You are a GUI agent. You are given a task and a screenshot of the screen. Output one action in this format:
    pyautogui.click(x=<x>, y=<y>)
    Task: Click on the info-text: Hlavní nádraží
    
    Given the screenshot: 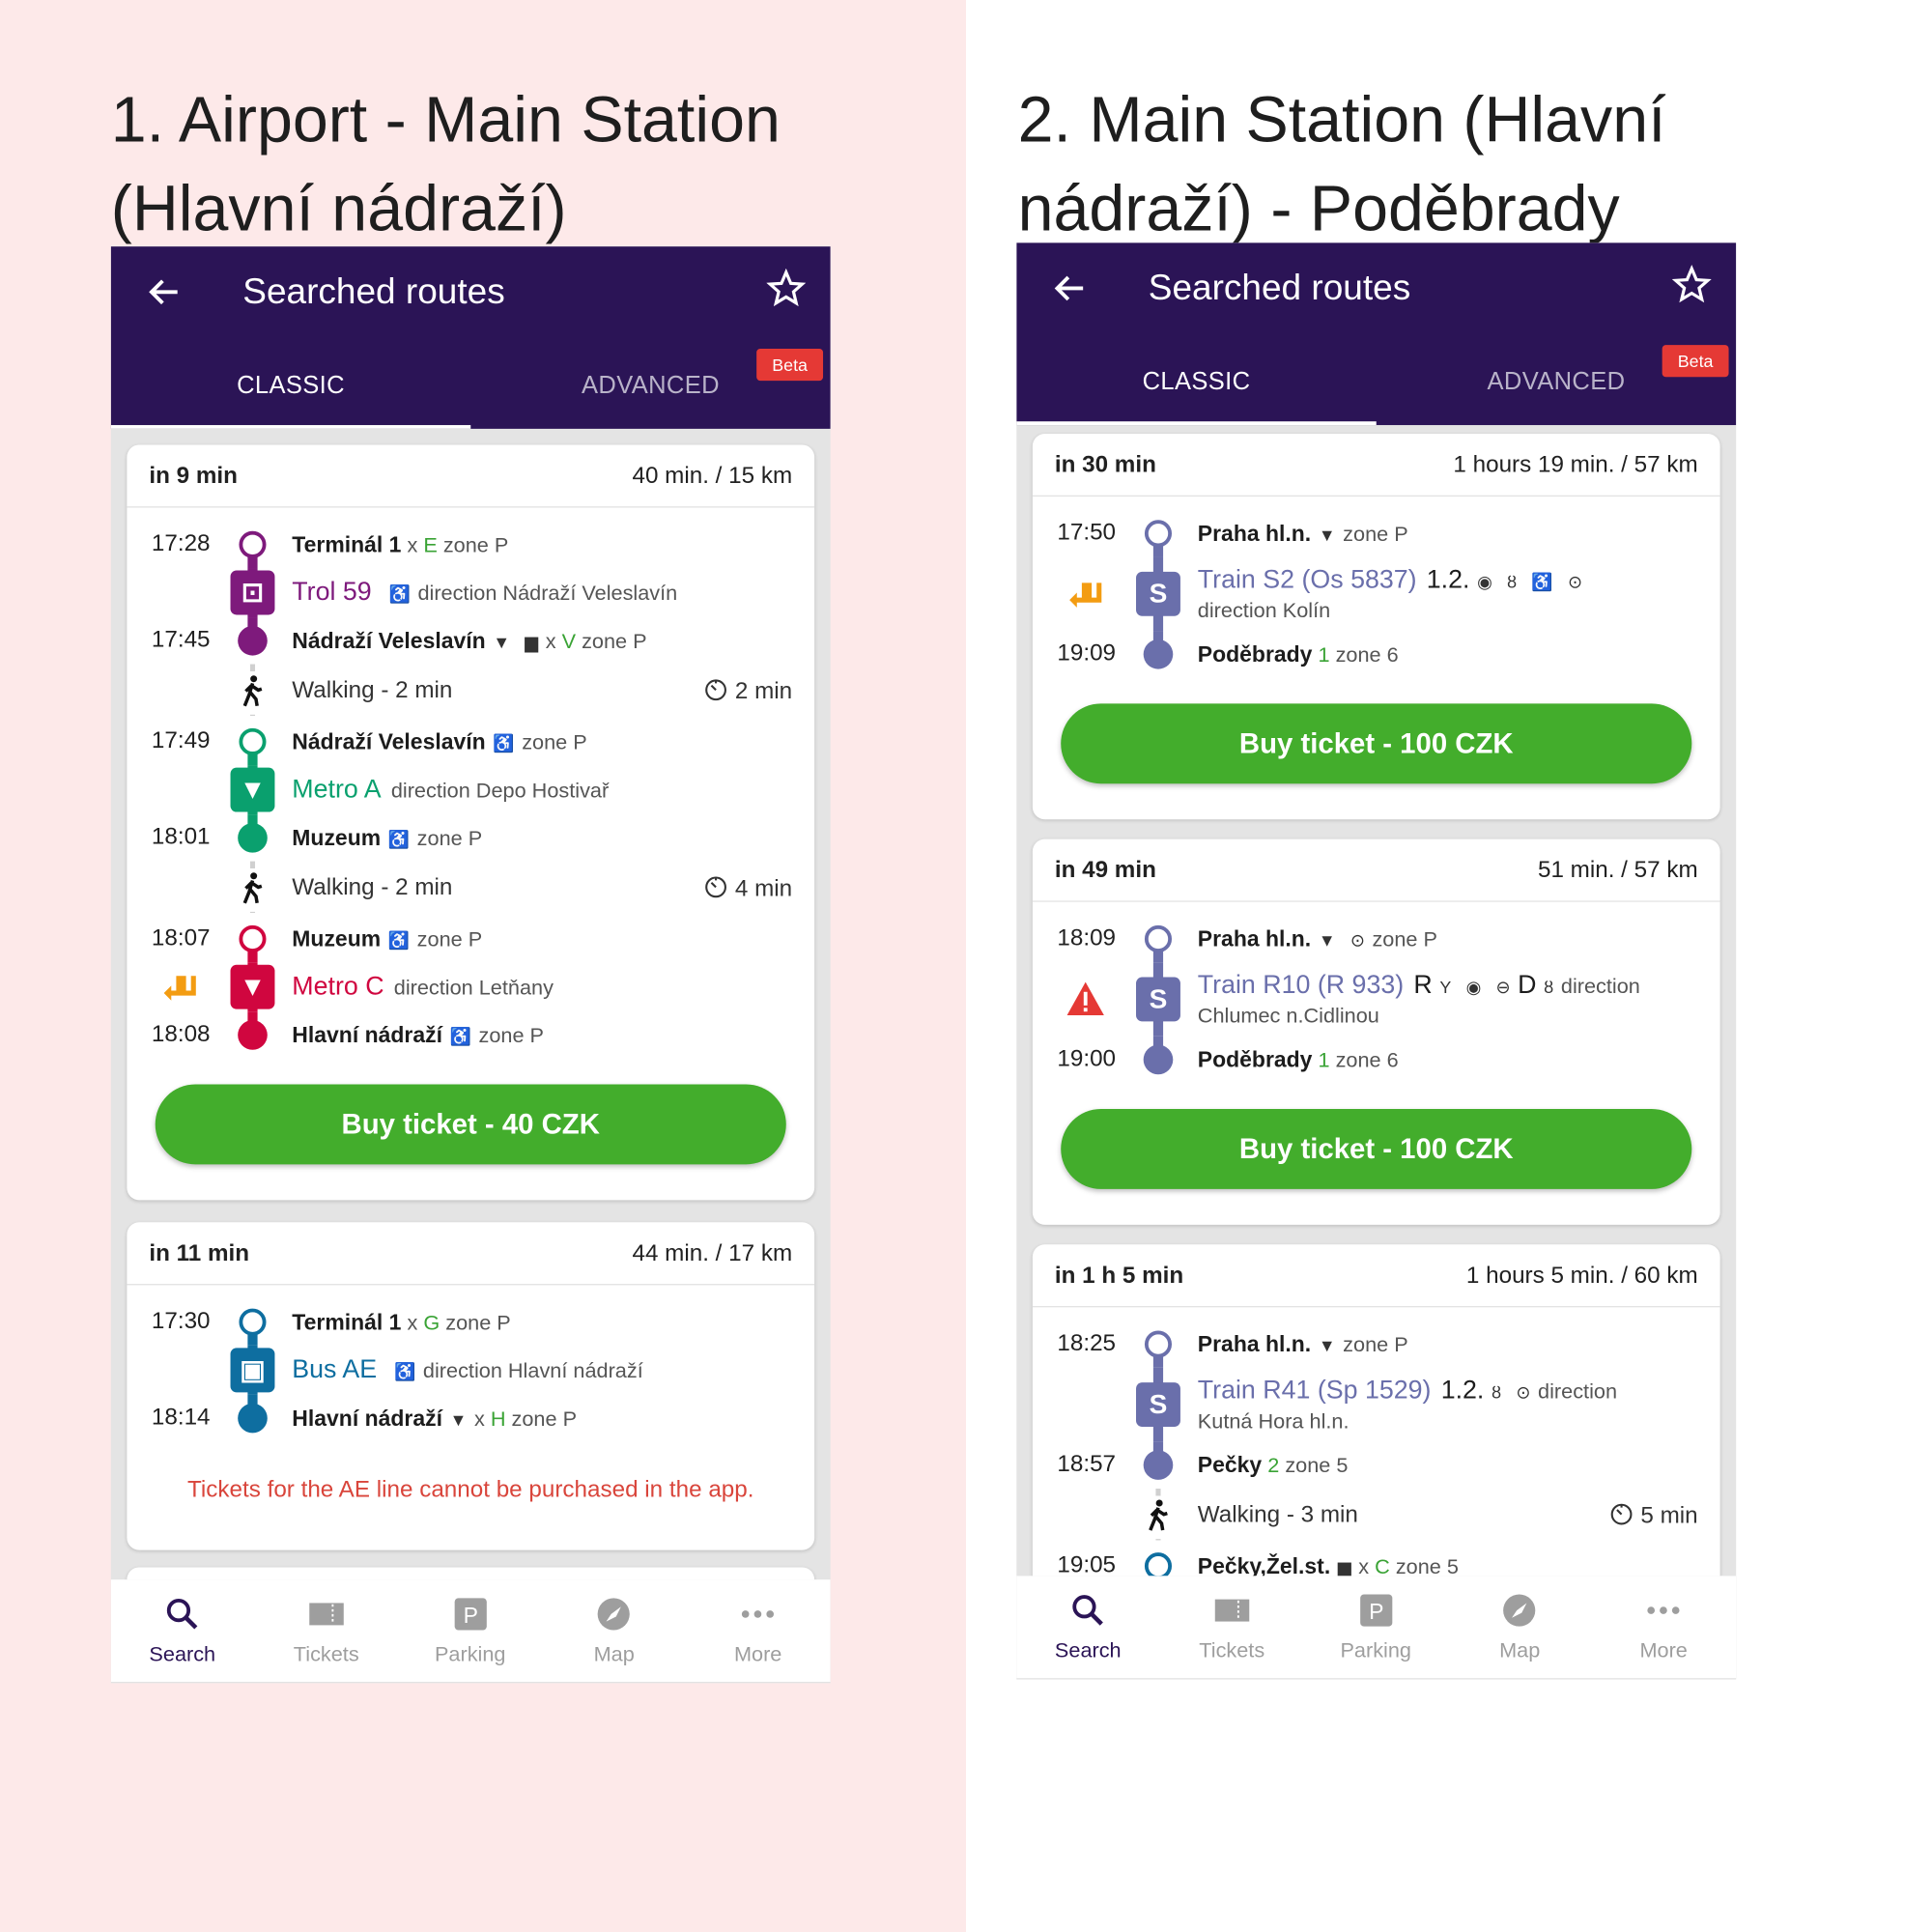 What is the action you would take?
    pyautogui.click(x=367, y=1035)
    